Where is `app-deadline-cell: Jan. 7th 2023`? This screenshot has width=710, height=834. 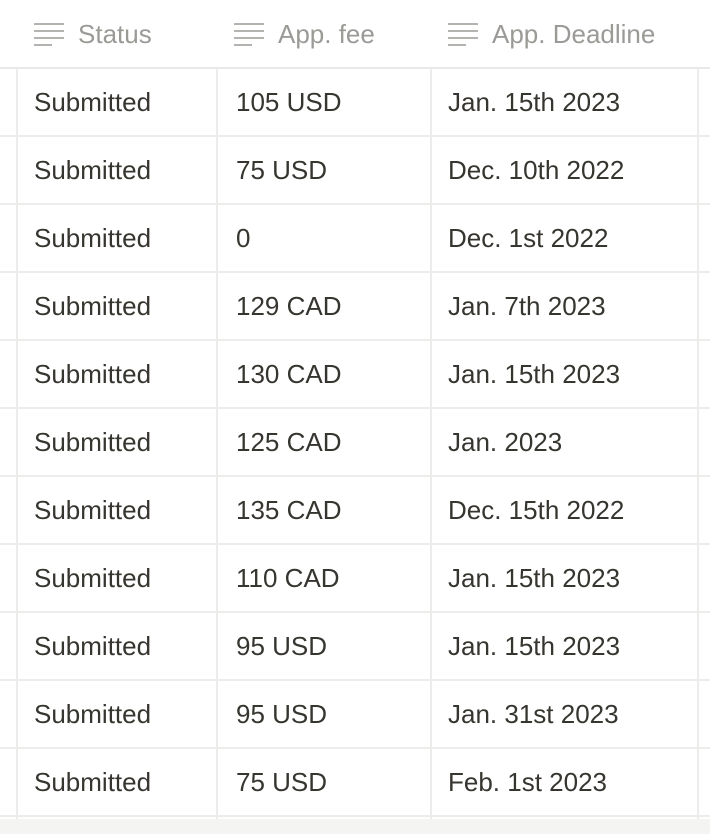
app-deadline-cell: Jan. 7th 2023 is located at coordinates (527, 306).